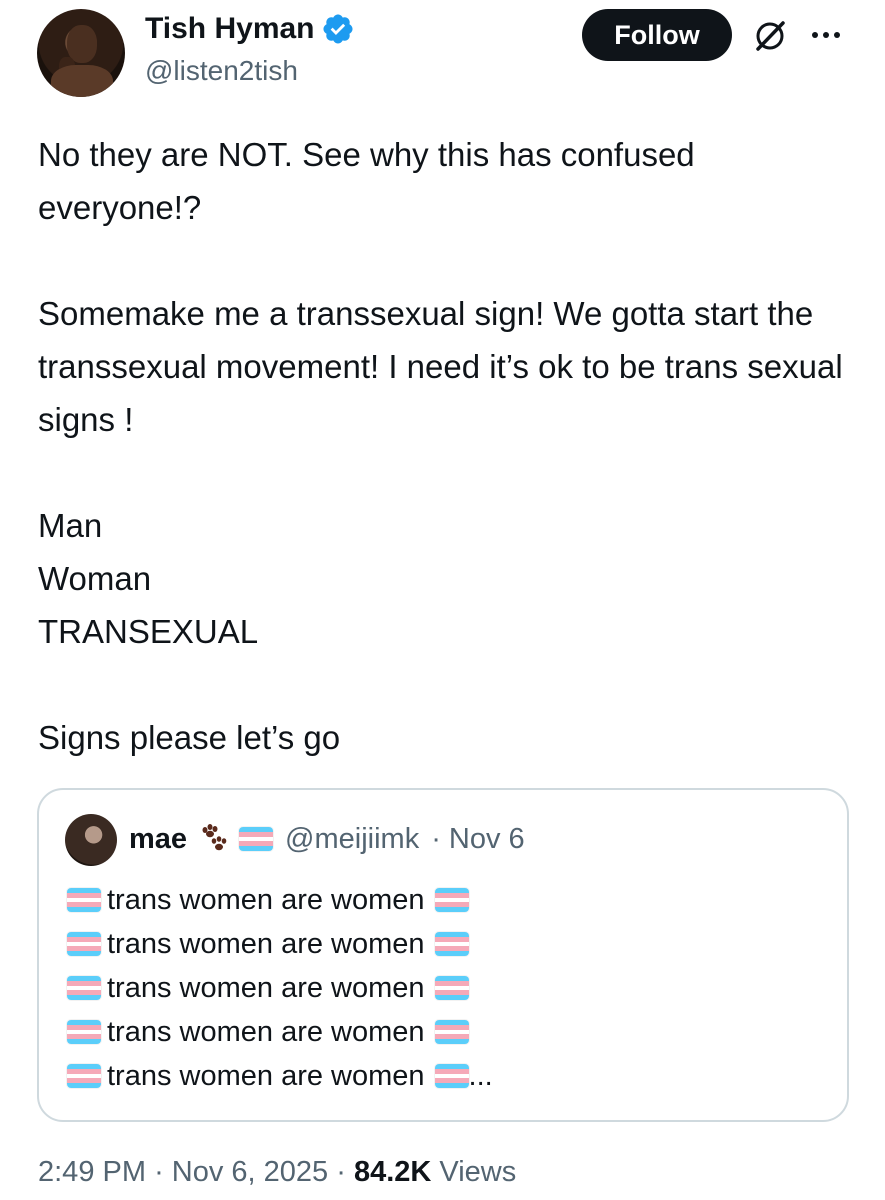 This screenshot has height=1200, width=885. Describe the element at coordinates (250, 1172) in the screenshot. I see `tweet-date: Nov 6, 2025` at that location.